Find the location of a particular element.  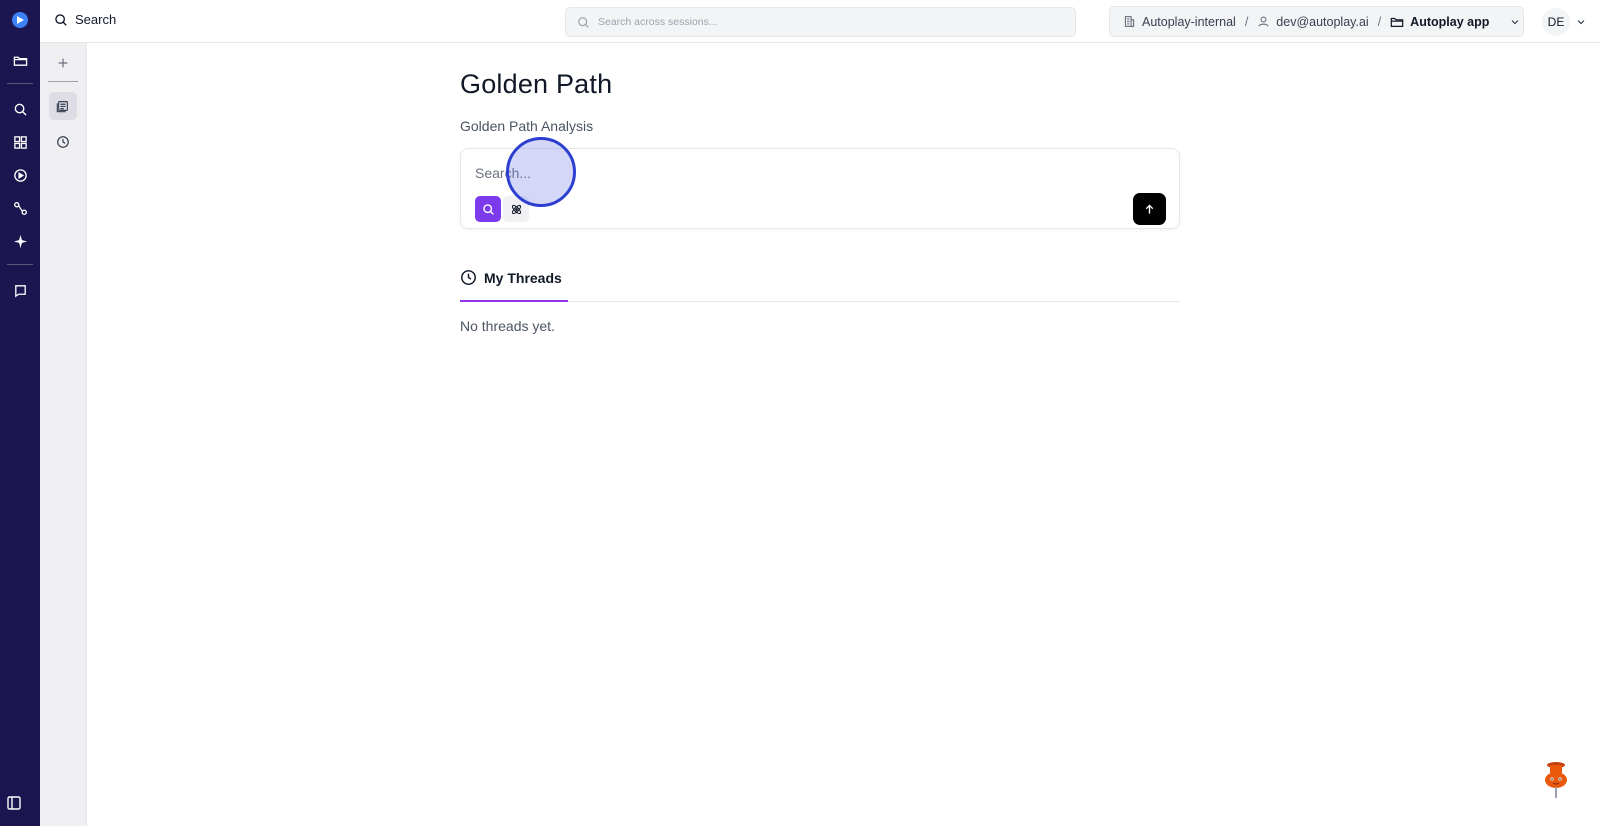

play-icon is located at coordinates (20, 175).